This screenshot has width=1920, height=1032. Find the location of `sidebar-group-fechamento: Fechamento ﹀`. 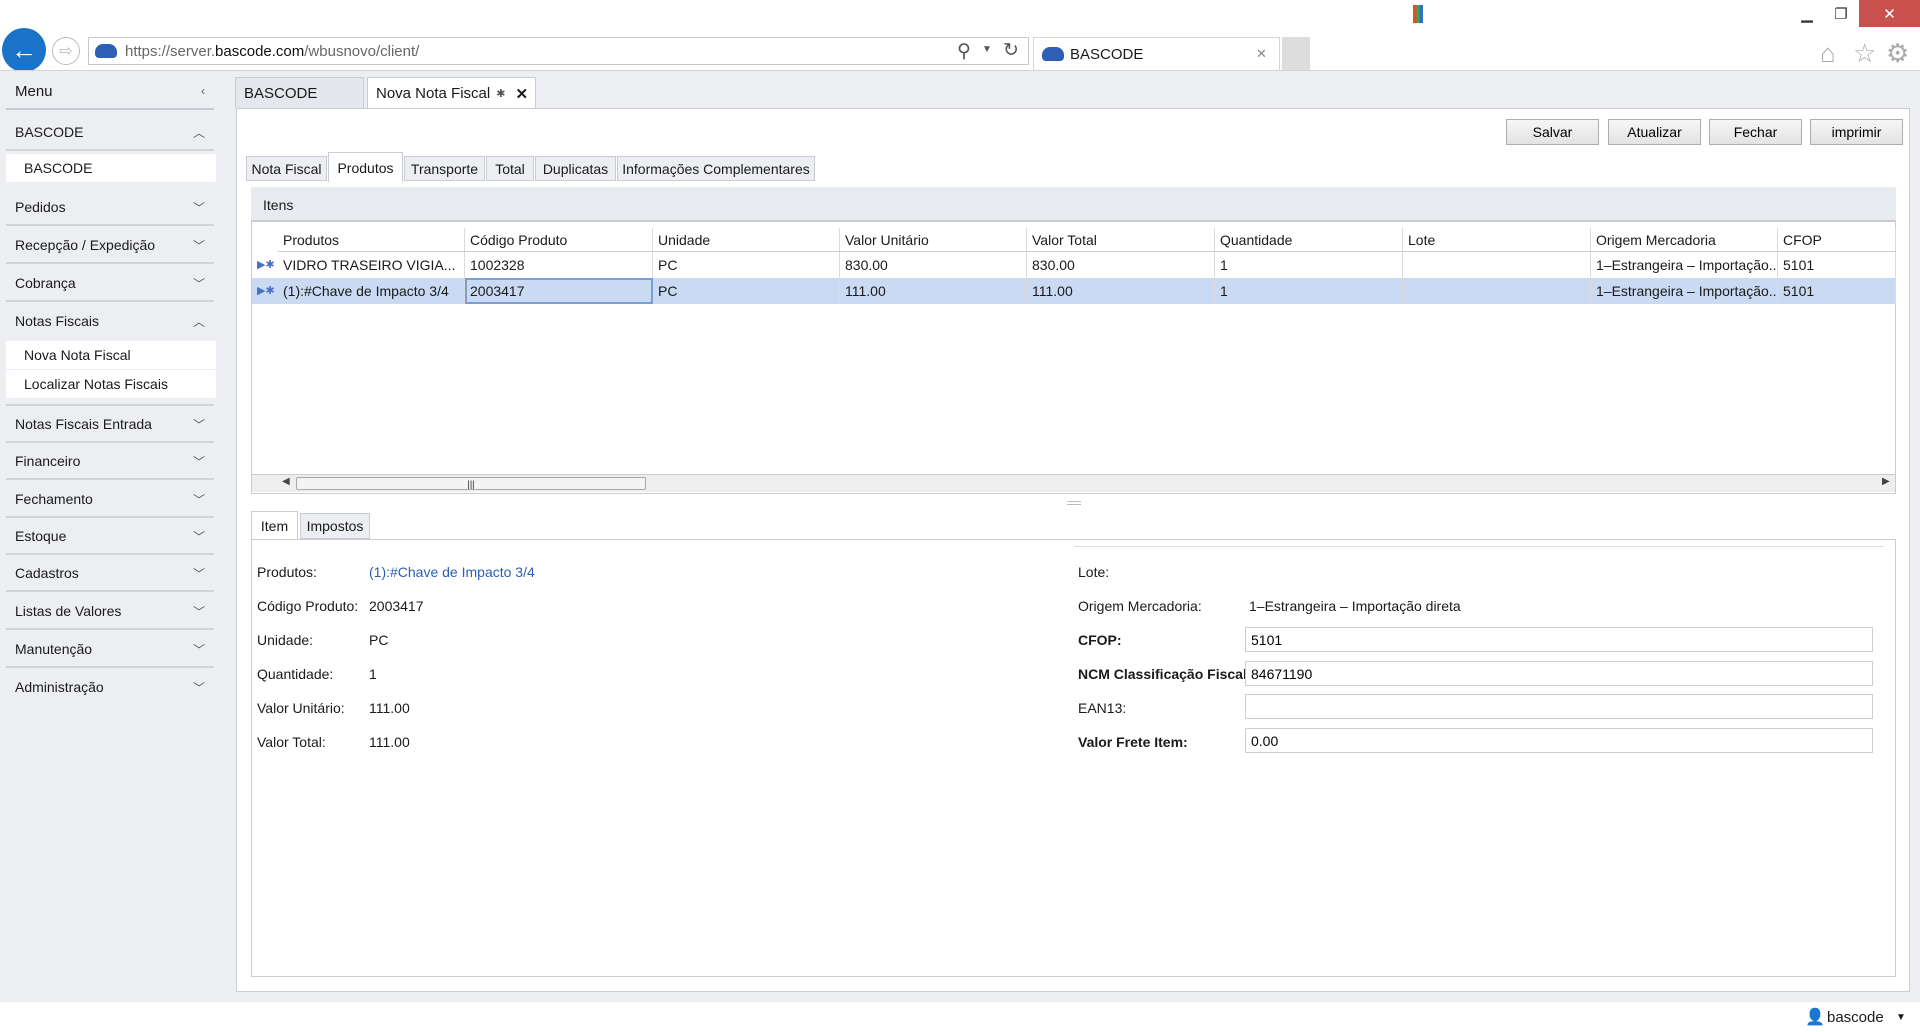

sidebar-group-fechamento: Fechamento ﹀ is located at coordinates (110, 500).